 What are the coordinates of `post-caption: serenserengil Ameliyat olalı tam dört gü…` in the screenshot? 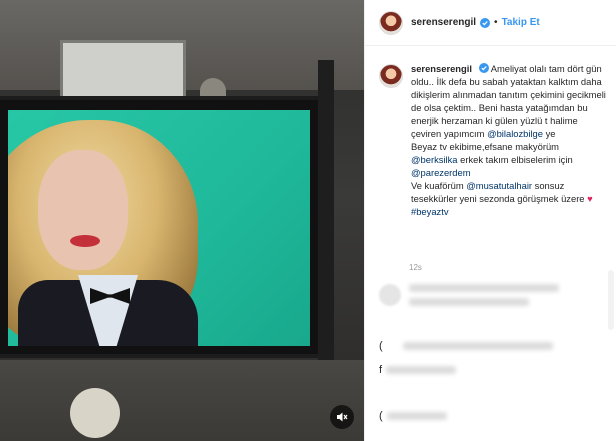 It's located at (495, 140).